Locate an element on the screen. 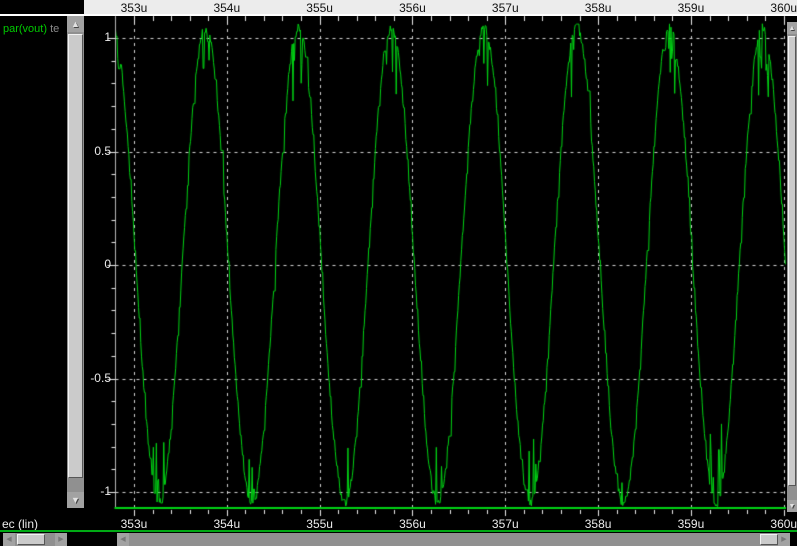 The width and height of the screenshot is (797, 546). left-scrollbar-thumb is located at coordinates (75, 256).